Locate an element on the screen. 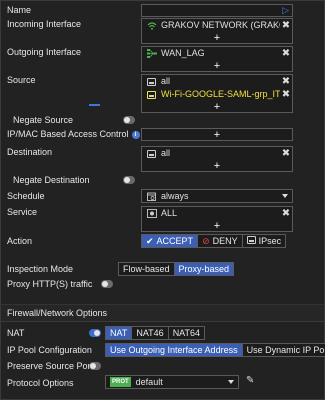 This screenshot has width=325, height=400. outgoing-interface-field: WAN_LAG ✖ + is located at coordinates (217, 59).